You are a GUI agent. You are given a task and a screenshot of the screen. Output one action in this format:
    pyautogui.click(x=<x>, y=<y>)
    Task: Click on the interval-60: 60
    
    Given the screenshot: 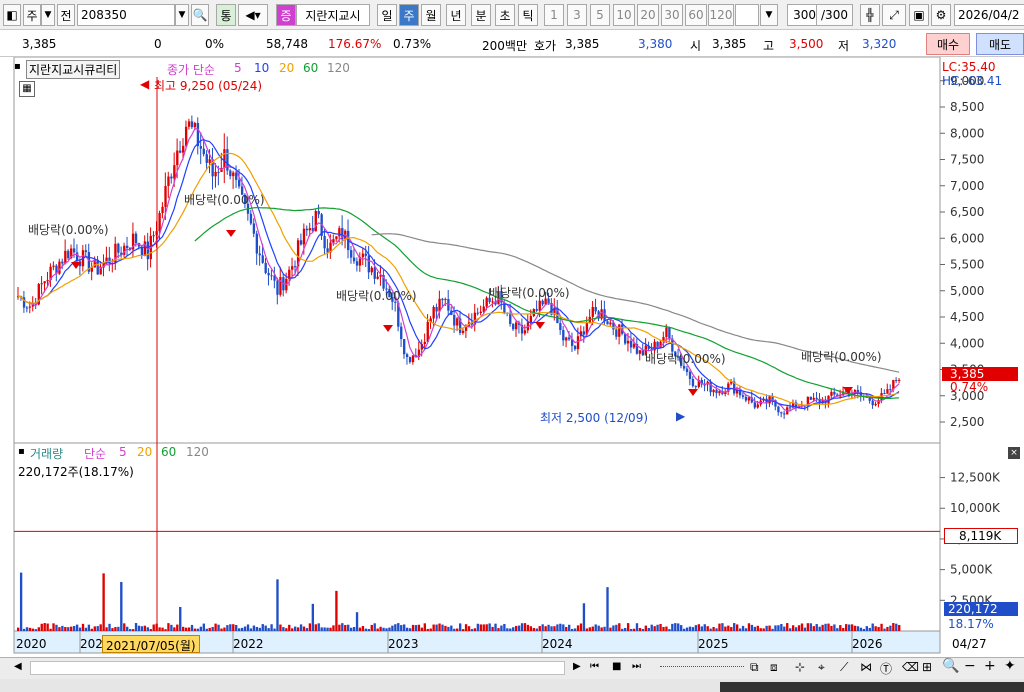 What is the action you would take?
    pyautogui.click(x=696, y=15)
    